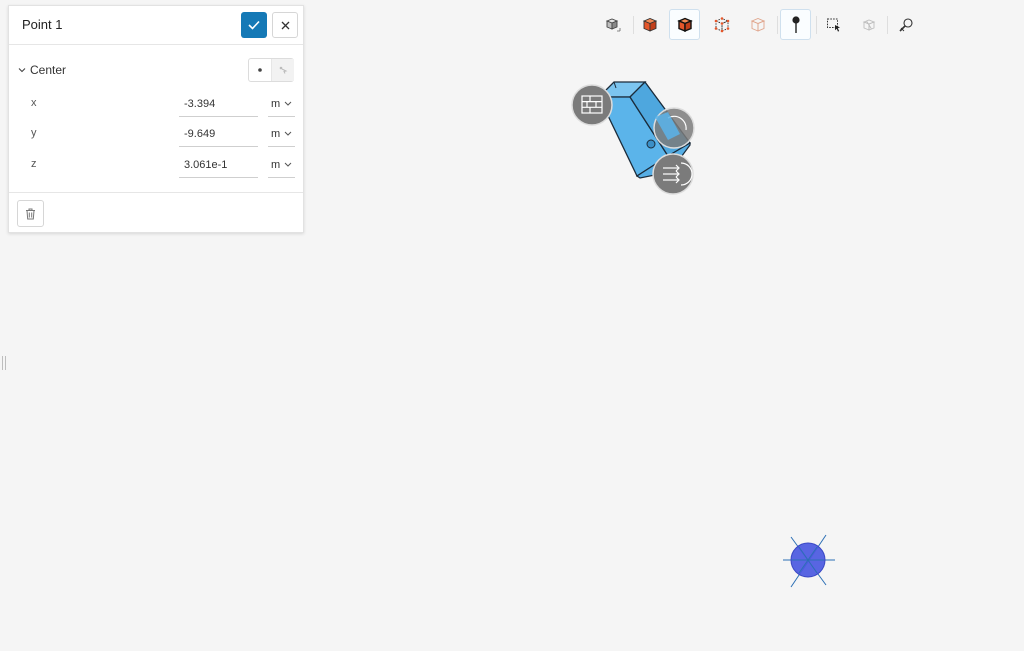 The height and width of the screenshot is (651, 1024). Describe the element at coordinates (156, 71) in the screenshot. I see `center-section-header: Center` at that location.